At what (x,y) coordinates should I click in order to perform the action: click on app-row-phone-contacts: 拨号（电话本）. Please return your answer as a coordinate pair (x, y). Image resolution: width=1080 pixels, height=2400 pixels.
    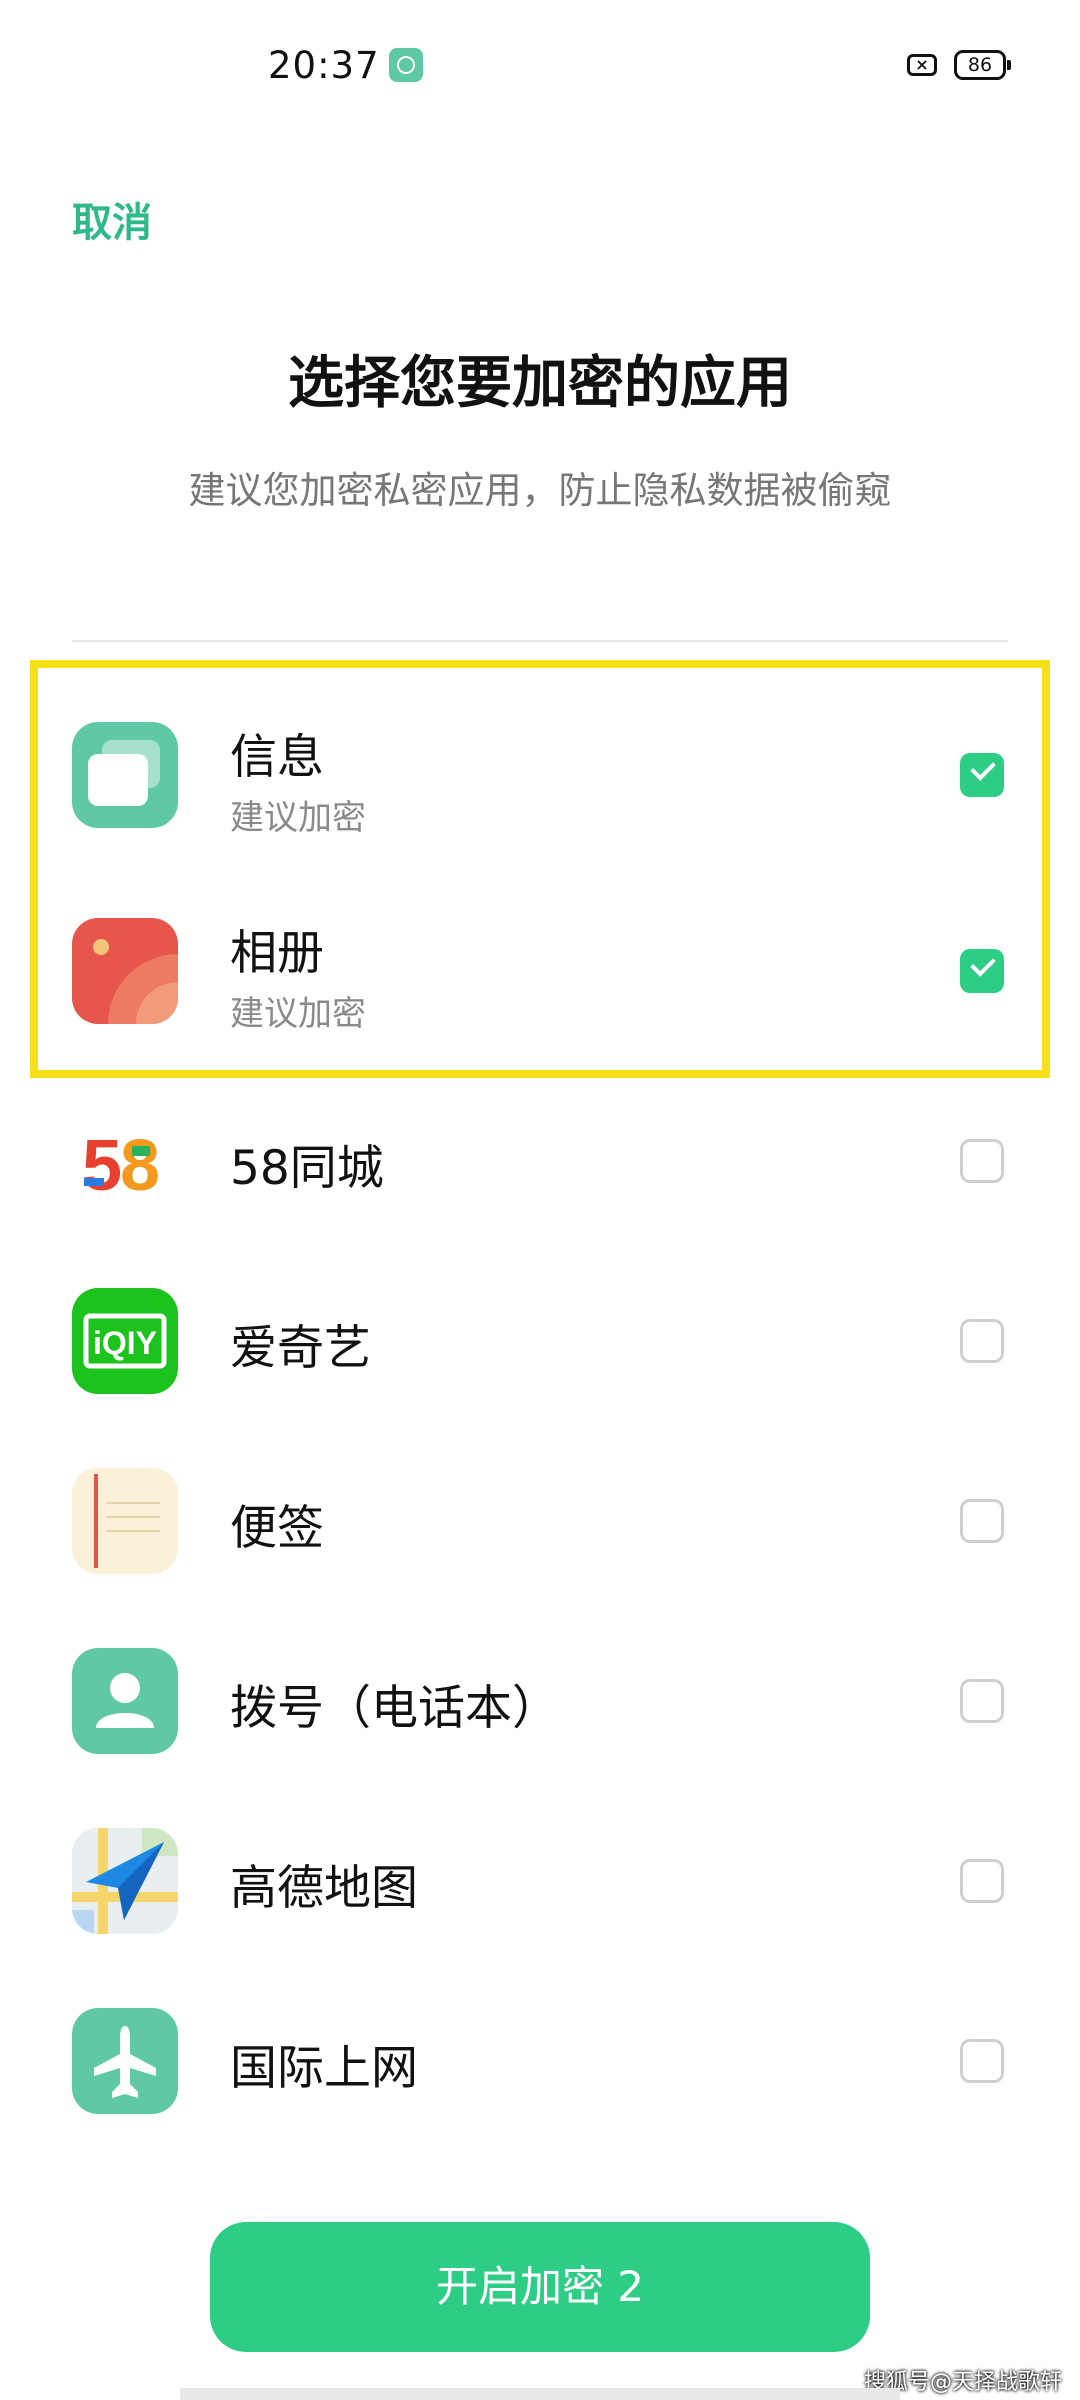
    Looking at the image, I should click on (540, 1701).